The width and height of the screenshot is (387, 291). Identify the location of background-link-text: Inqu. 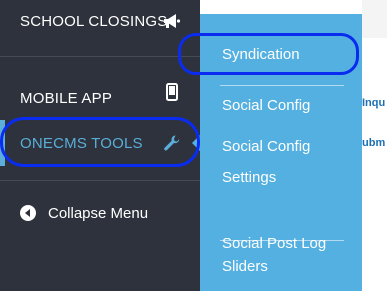
(373, 103).